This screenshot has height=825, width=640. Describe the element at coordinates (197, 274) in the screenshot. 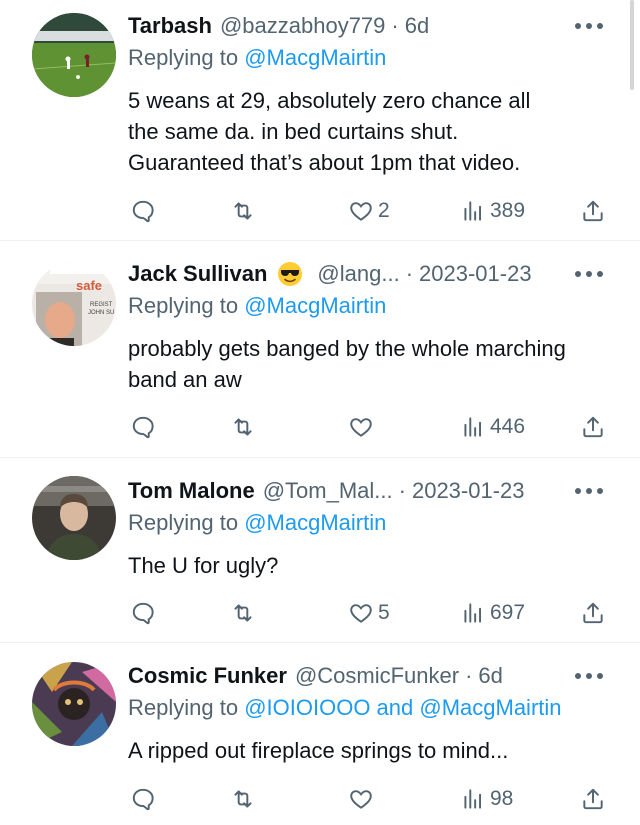

I see `display-name: Jack Sullivan` at that location.